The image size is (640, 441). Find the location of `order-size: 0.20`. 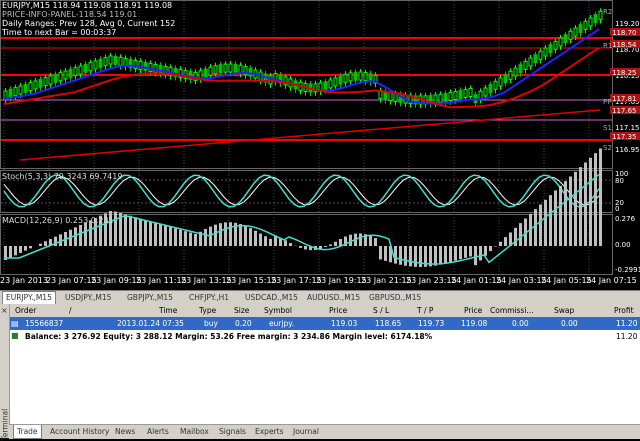

order-size: 0.20 is located at coordinates (243, 323).